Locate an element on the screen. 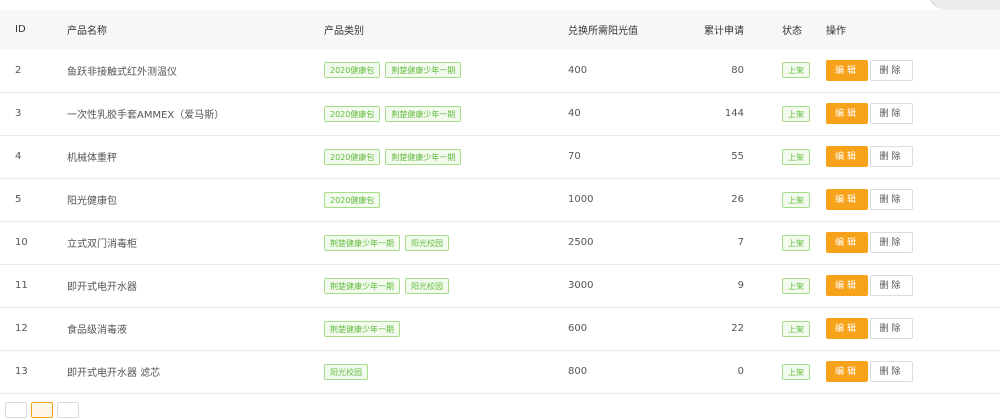 The width and height of the screenshot is (1000, 418). cell-id: 5 is located at coordinates (18, 199).